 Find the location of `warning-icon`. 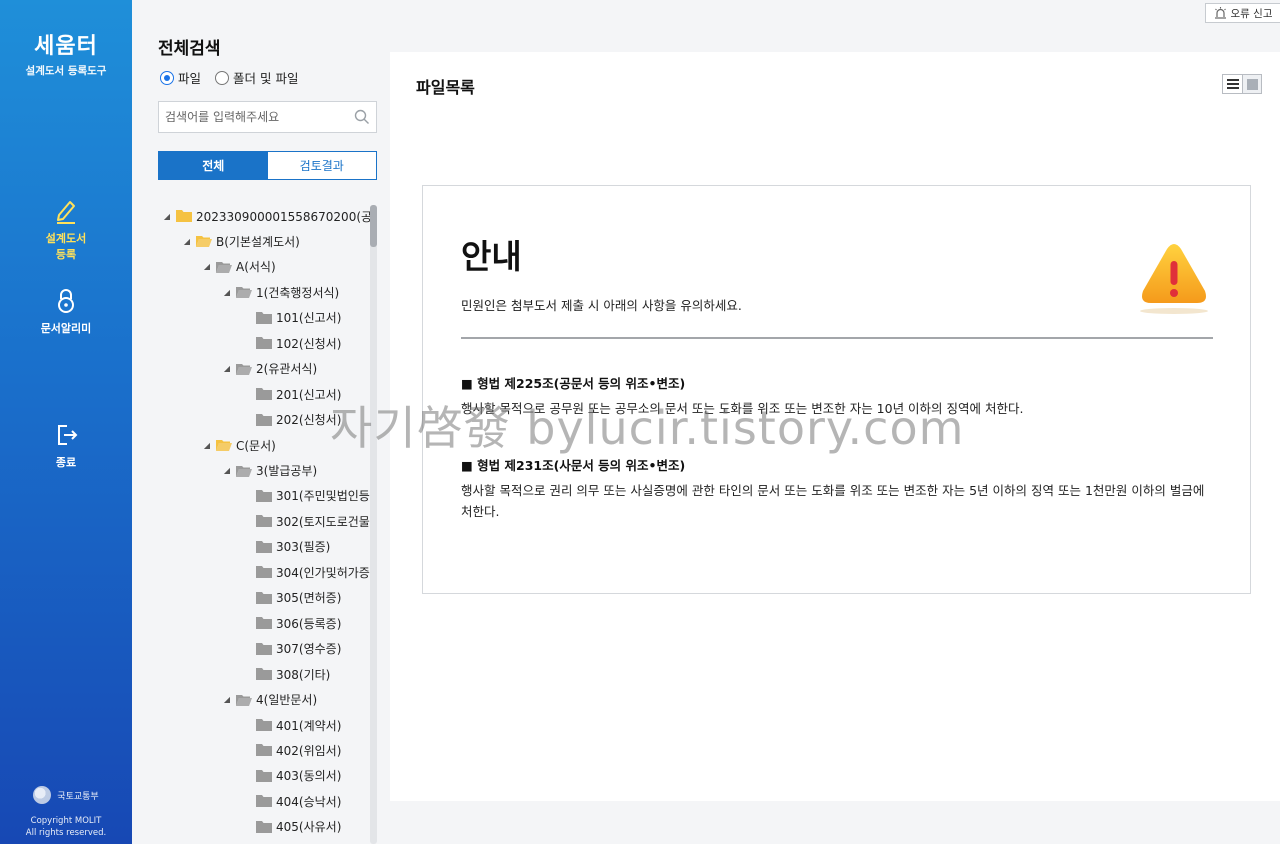

warning-icon is located at coordinates (1174, 279).